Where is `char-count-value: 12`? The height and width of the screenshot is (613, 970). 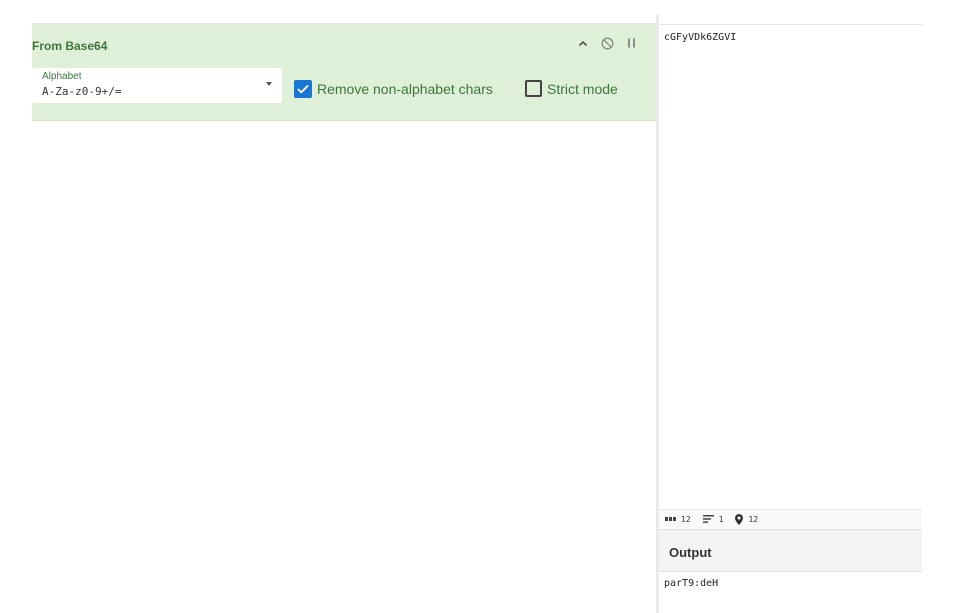 char-count-value: 12 is located at coordinates (686, 519).